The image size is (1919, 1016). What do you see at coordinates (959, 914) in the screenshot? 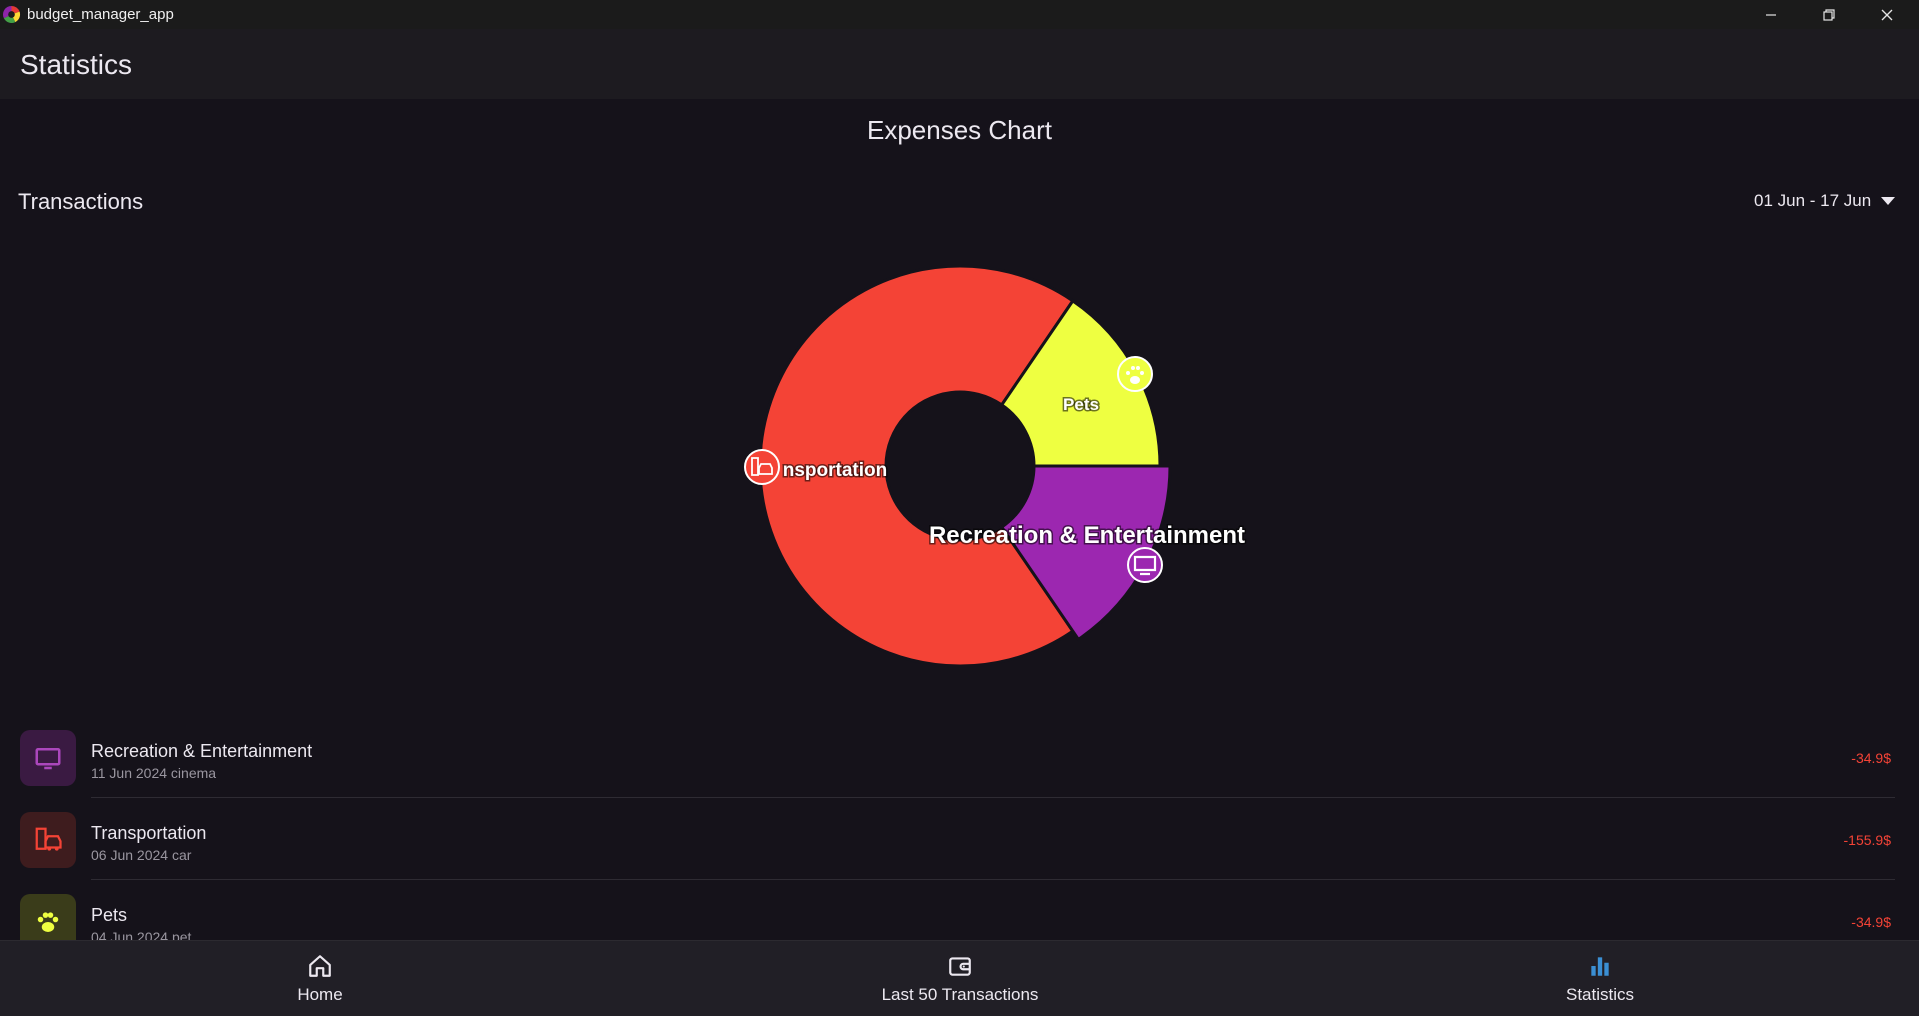
I see `transaction-row: Pets 04 Jun 2024 pet -34.9$` at bounding box center [959, 914].